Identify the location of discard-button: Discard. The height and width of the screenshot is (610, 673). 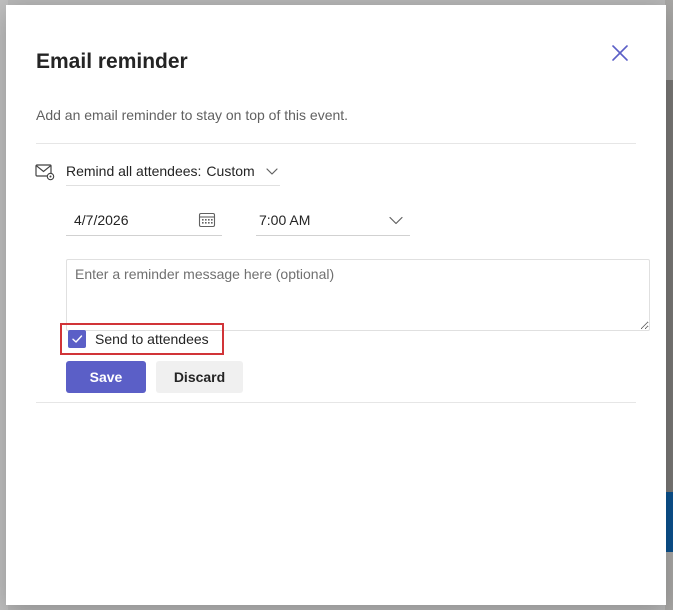
(199, 377).